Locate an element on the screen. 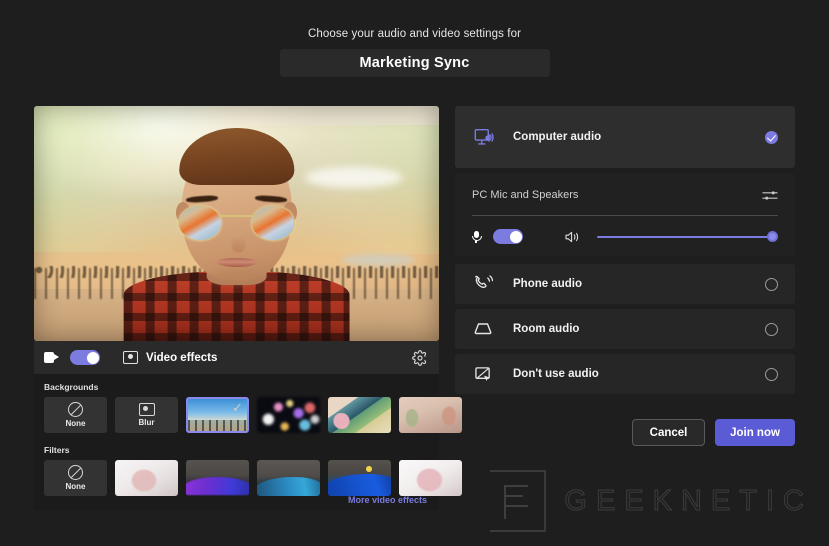 This screenshot has width=829, height=546. meeting-title-container: Marketing Sync is located at coordinates (414, 63).